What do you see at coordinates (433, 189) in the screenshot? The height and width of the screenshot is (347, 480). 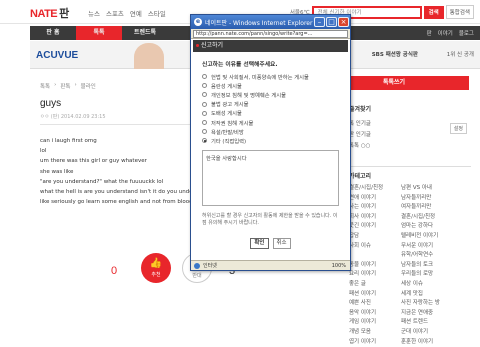 I see `category-link: 남편 VS 아내` at bounding box center [433, 189].